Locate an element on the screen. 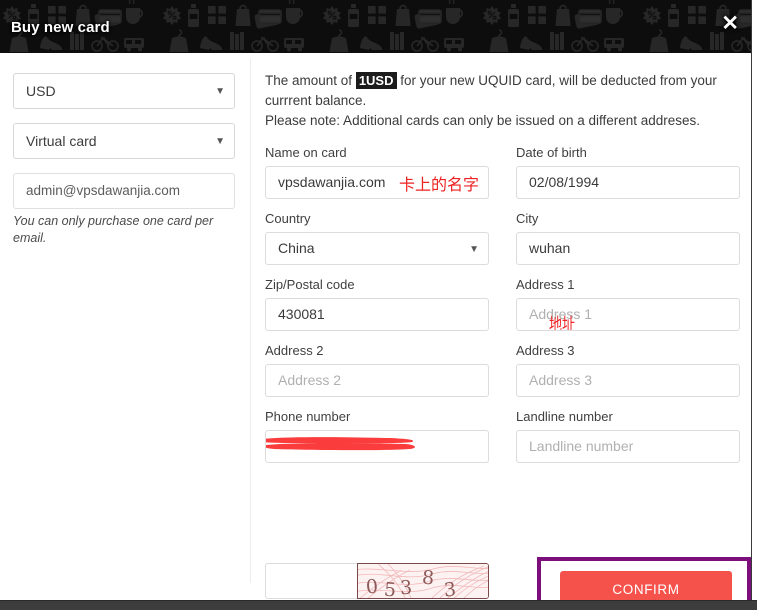 The width and height of the screenshot is (757, 610). amount-highlight: 1USD is located at coordinates (376, 80).